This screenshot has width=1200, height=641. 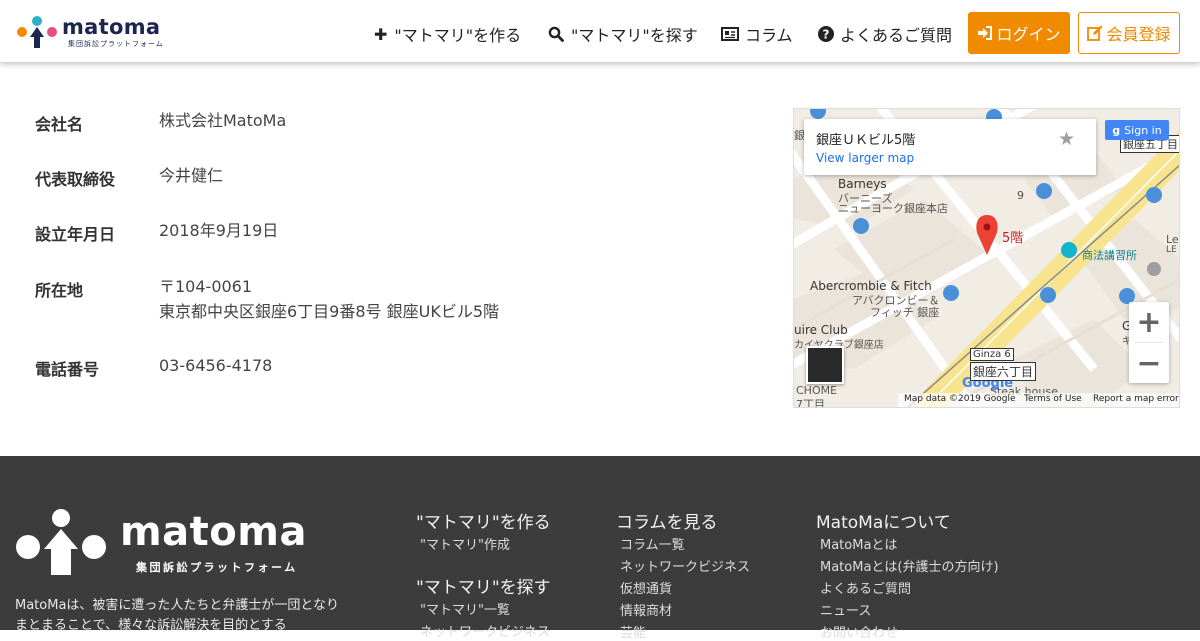 What do you see at coordinates (871, 286) in the screenshot?
I see `map-label-abercrombie: Abercrombie & Fitch` at bounding box center [871, 286].